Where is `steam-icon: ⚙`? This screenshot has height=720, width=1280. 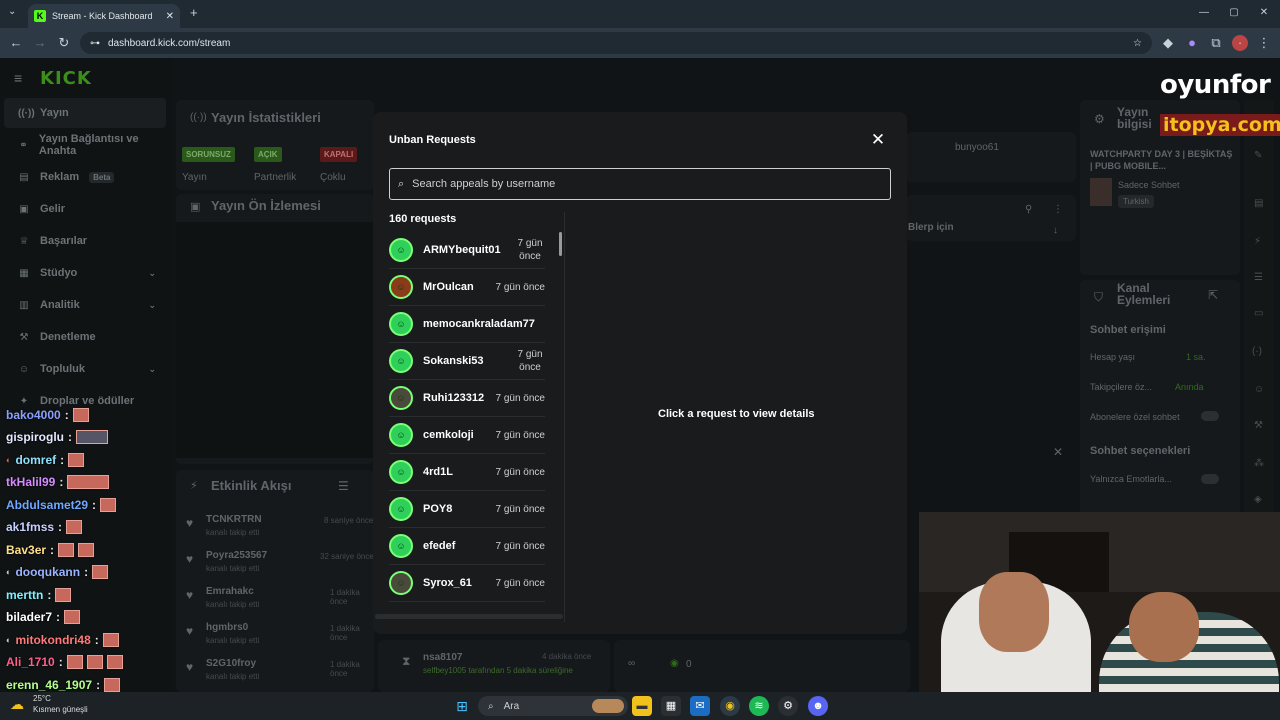
steam-icon: ⚙ is located at coordinates (788, 706).